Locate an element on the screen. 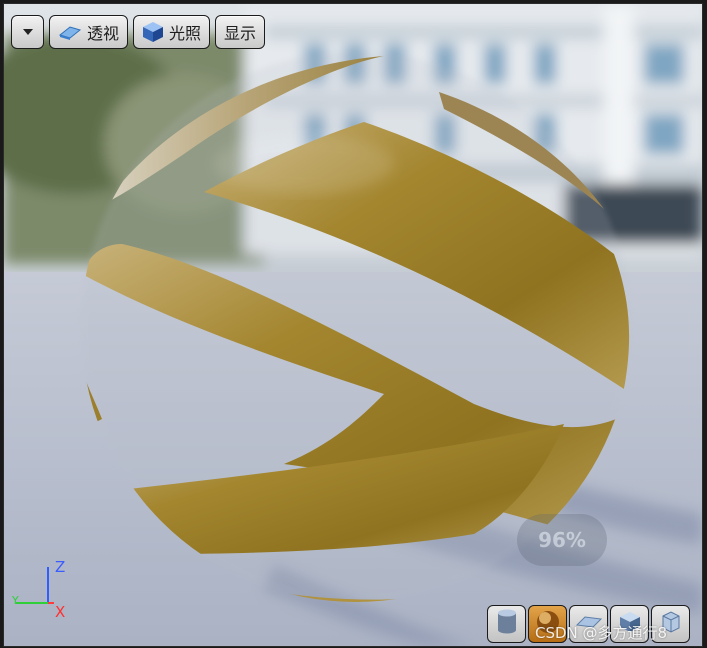  viewport-options-dropdown is located at coordinates (27, 32).